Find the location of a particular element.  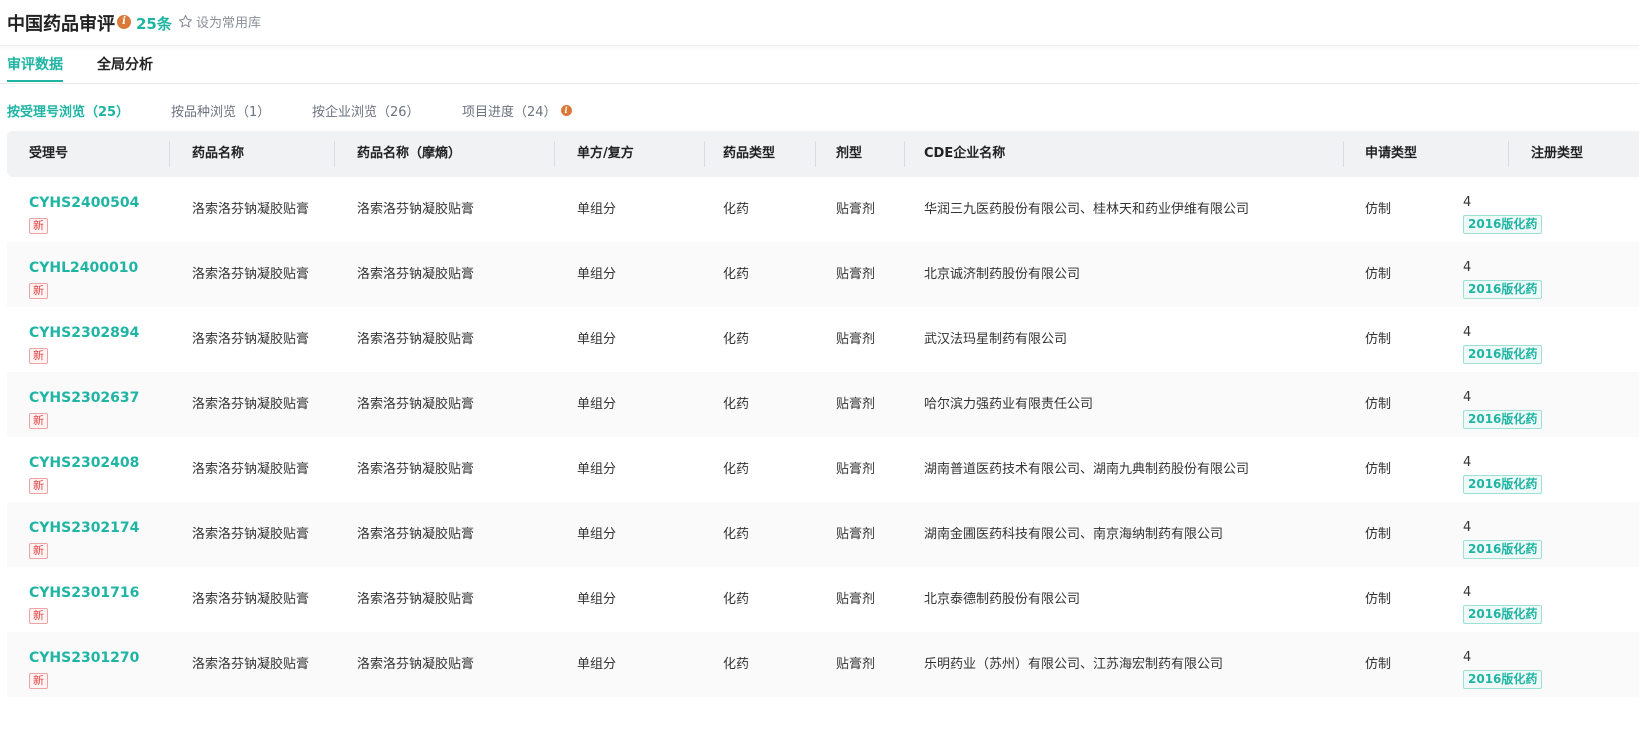

subtab-project-progress-label: 项目进度（24） is located at coordinates (509, 112).